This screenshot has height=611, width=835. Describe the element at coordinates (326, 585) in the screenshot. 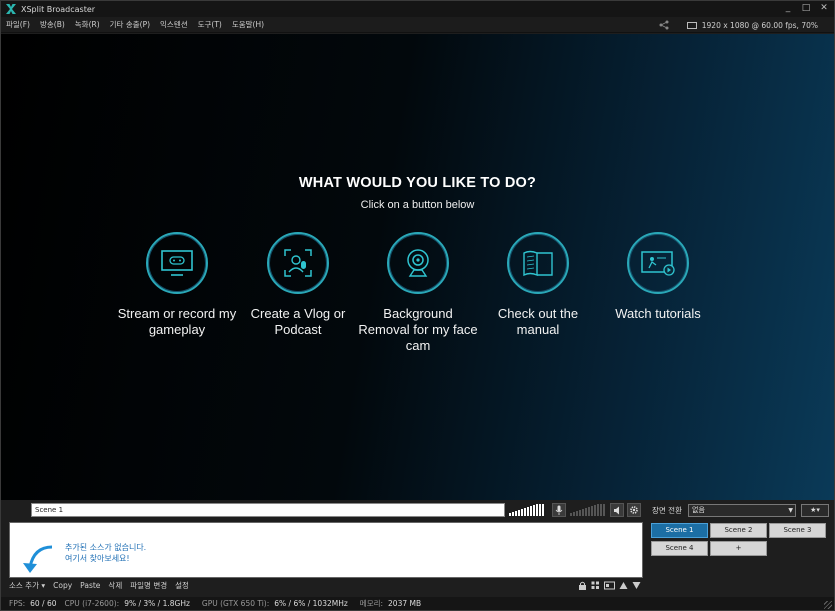

I see `source-toolbar: 소스 추가 ▾ Copy Paste 삭제 파일명 변경 설정` at that location.